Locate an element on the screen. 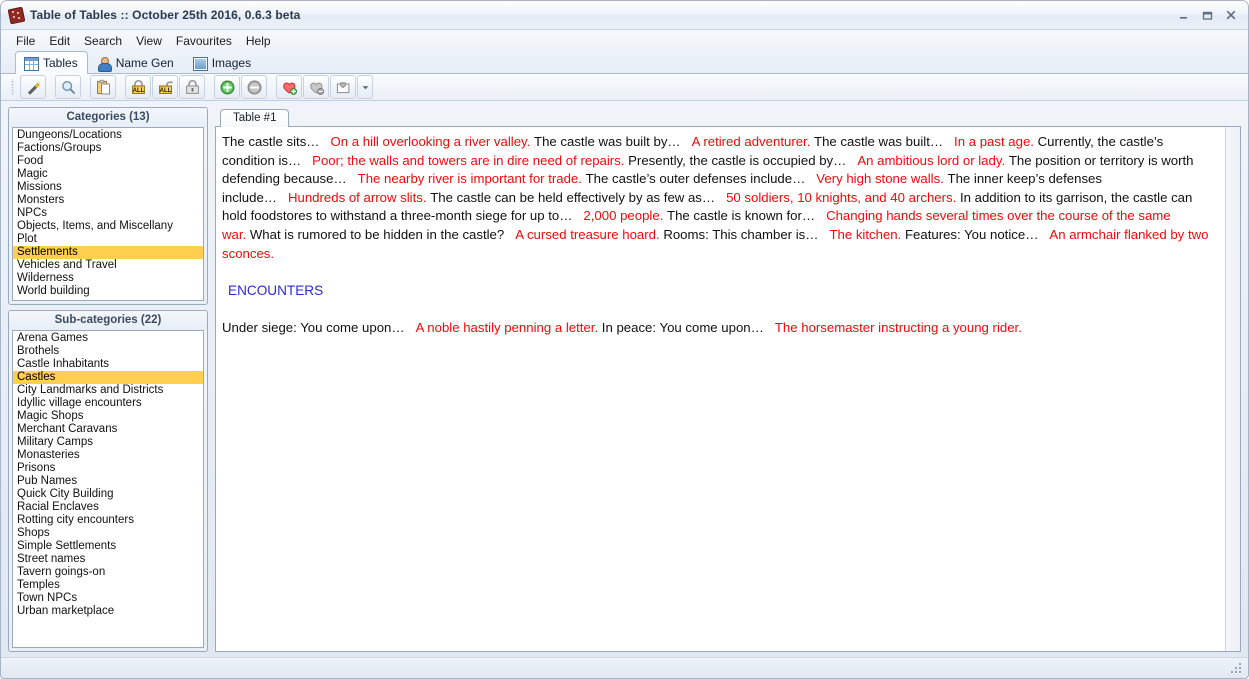 This screenshot has width=1249, height=679. tab-tables-label: Tables is located at coordinates (60, 63).